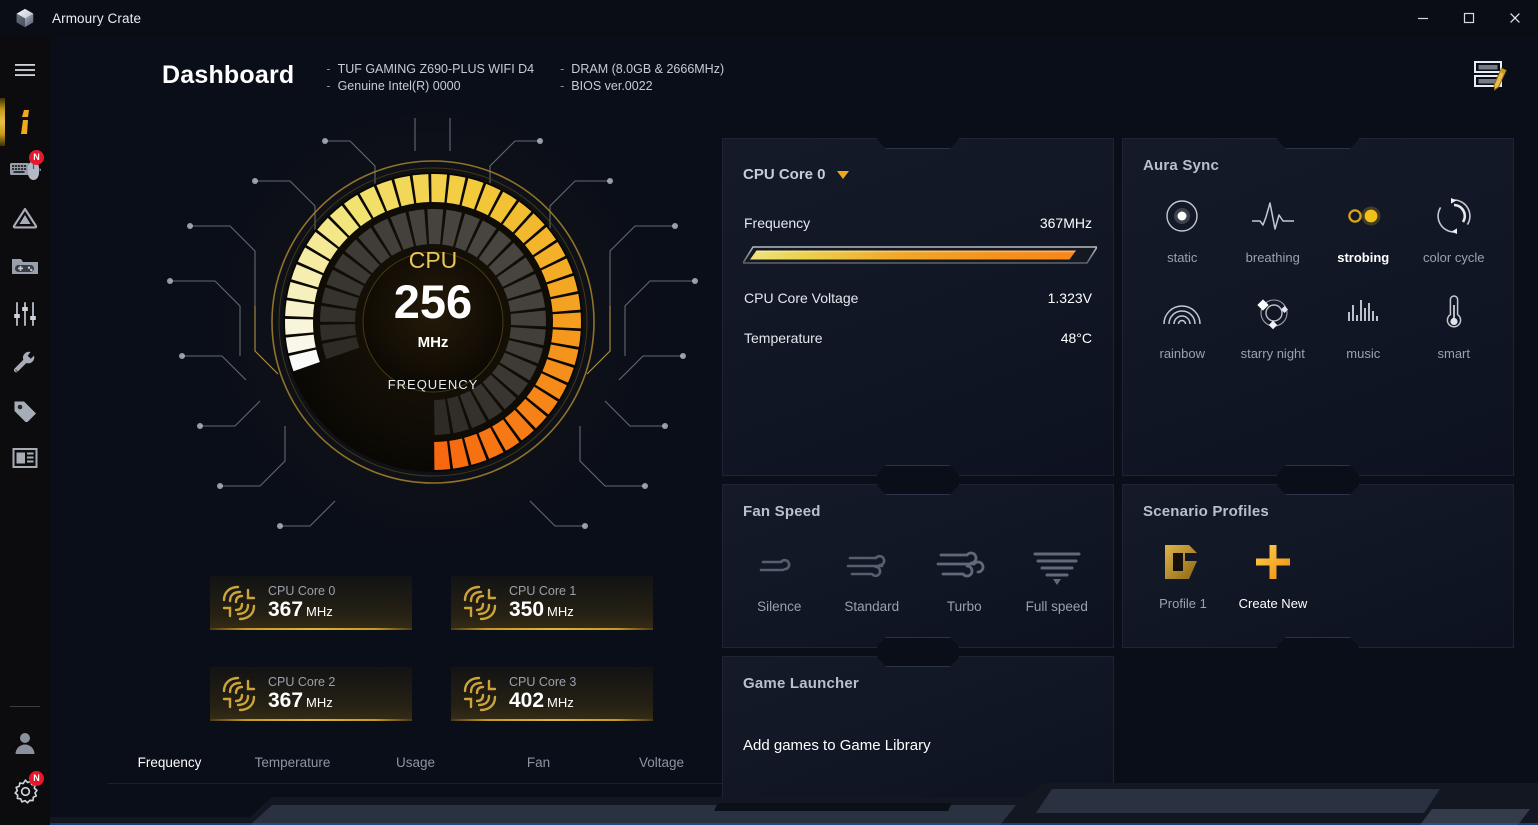 Image resolution: width=1538 pixels, height=825 pixels. Describe the element at coordinates (782, 511) in the screenshot. I see `fan-speed-title: Fan Speed` at that location.